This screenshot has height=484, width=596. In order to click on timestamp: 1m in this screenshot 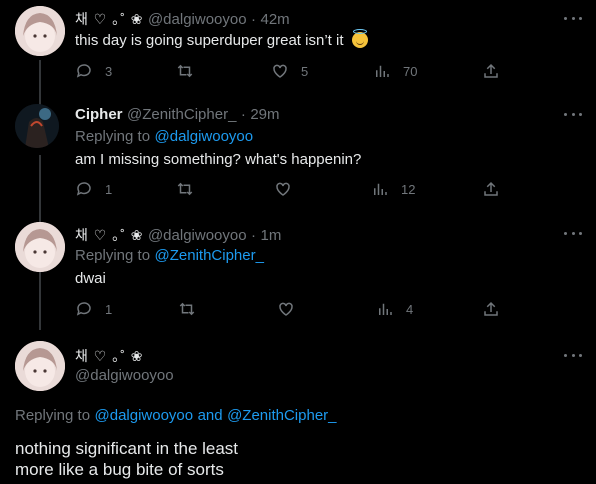, I will do `click(270, 235)`.